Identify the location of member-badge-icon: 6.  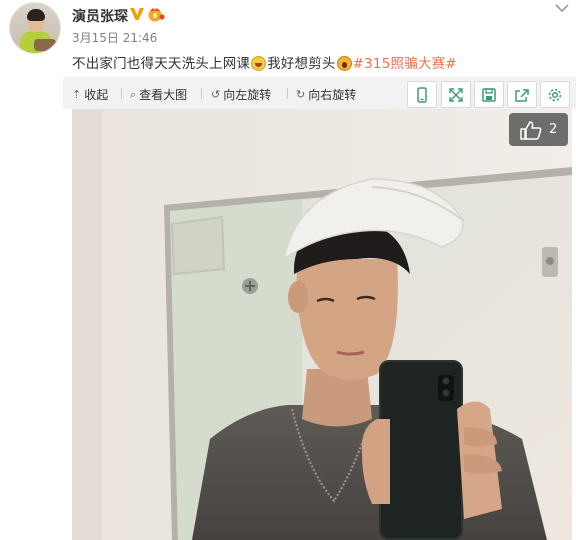
(156, 14).